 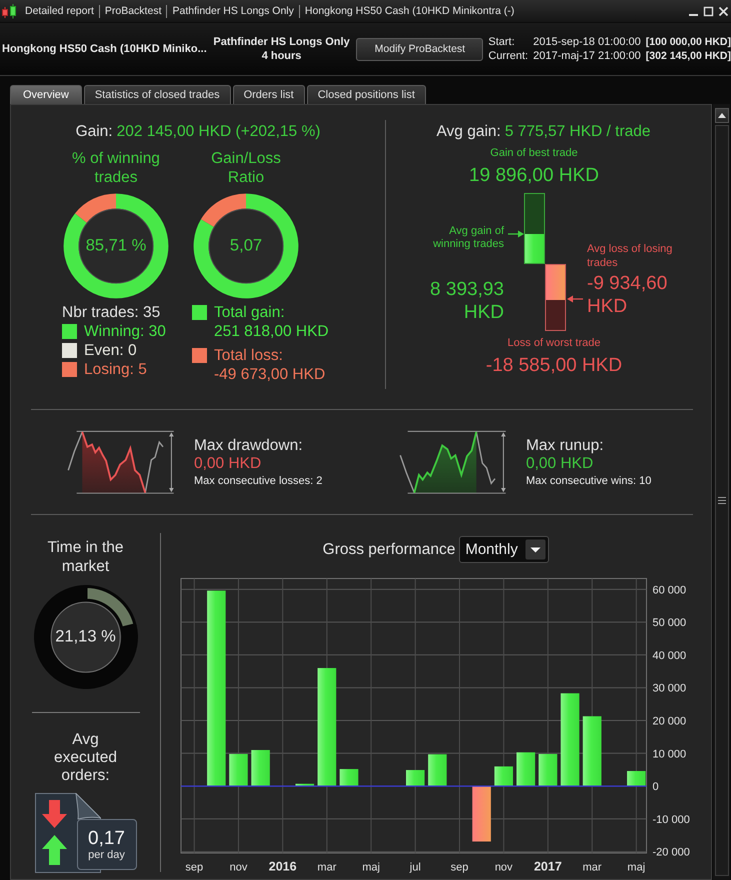 I want to click on tab: Statistics of closed trades, so click(x=157, y=94).